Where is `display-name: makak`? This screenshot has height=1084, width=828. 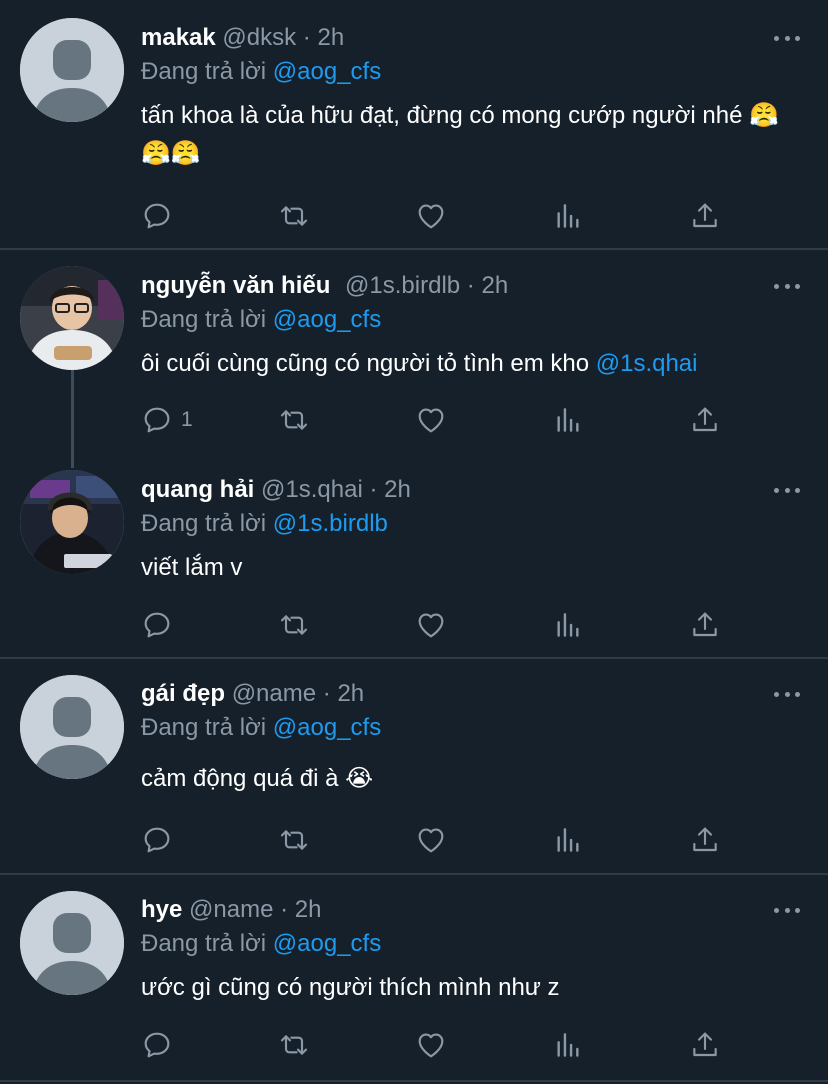
display-name: makak is located at coordinates (178, 37).